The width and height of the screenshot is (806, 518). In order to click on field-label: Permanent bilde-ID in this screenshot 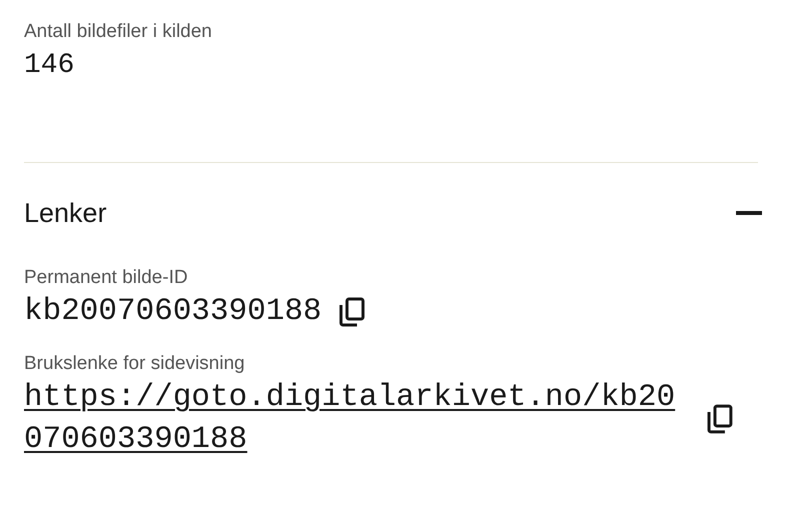, I will do `click(106, 278)`.